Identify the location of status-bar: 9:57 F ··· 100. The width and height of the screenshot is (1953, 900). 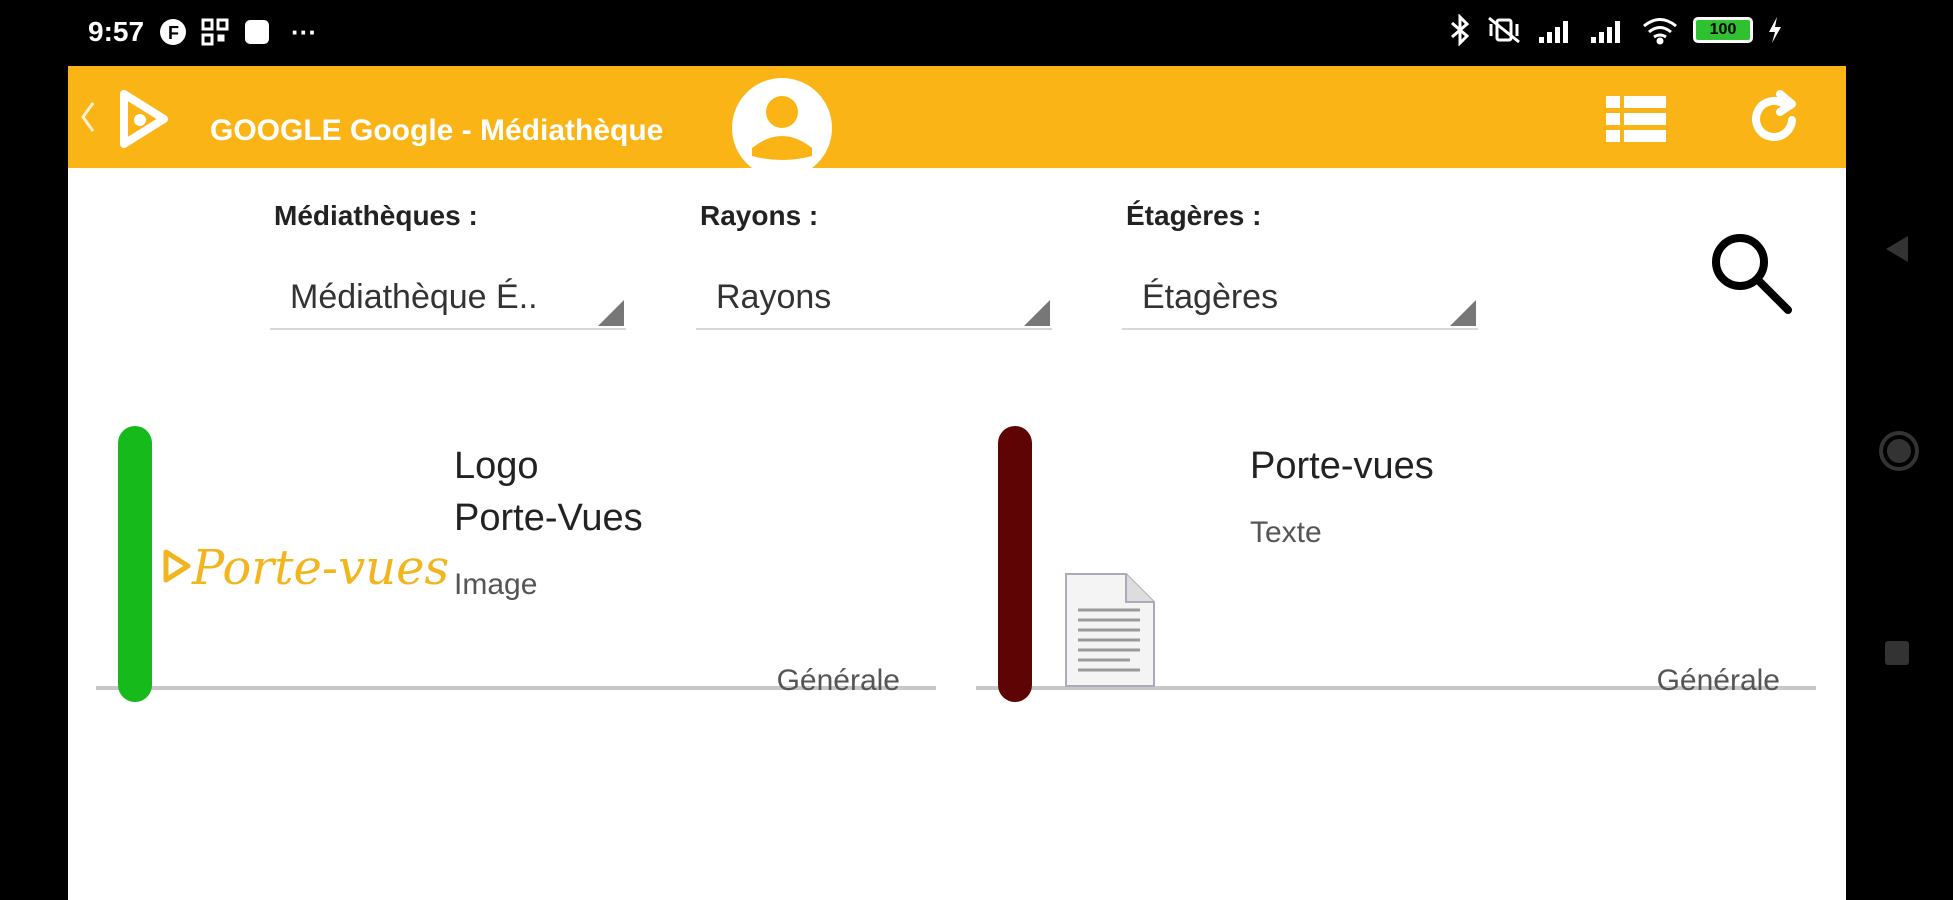
(976, 33).